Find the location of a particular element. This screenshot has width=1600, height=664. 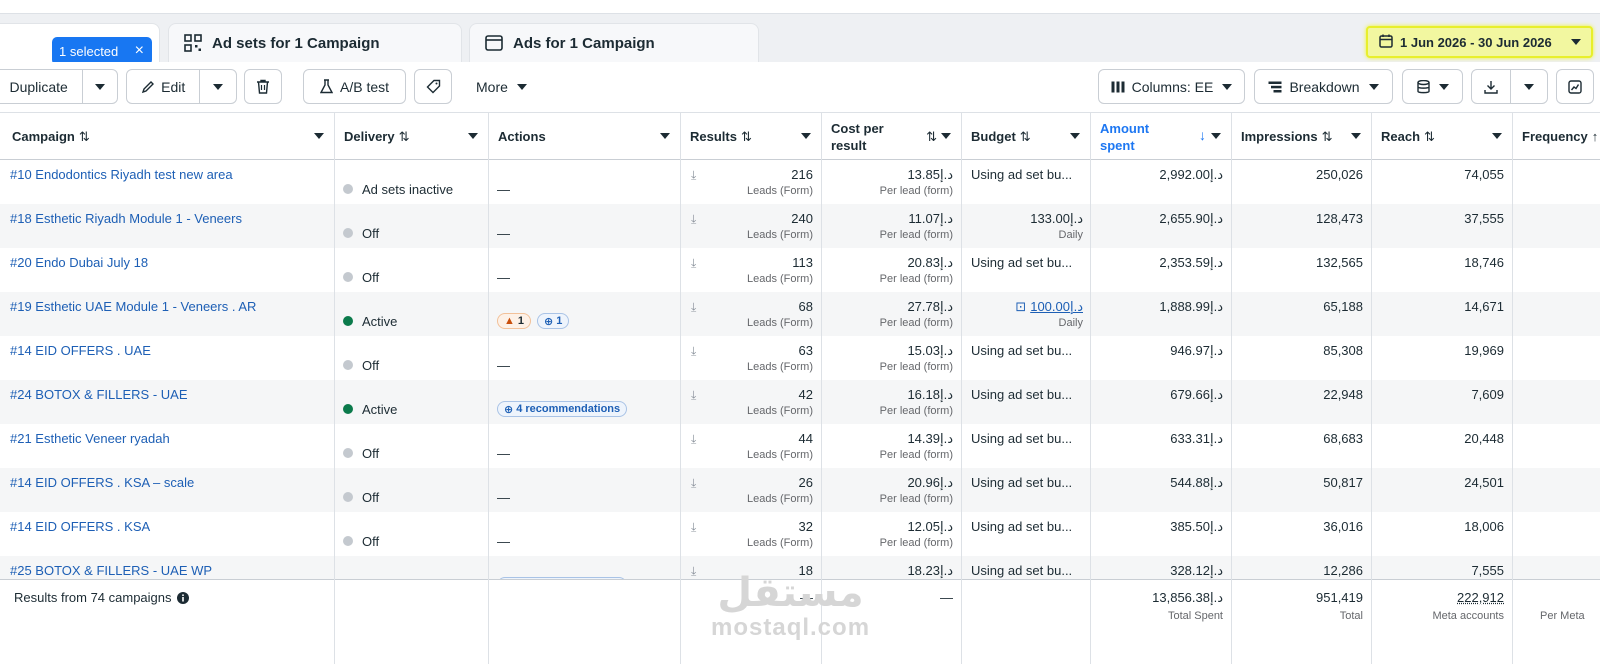

tab-ad-sets: Ad sets for 1 Campaign is located at coordinates (315, 42).